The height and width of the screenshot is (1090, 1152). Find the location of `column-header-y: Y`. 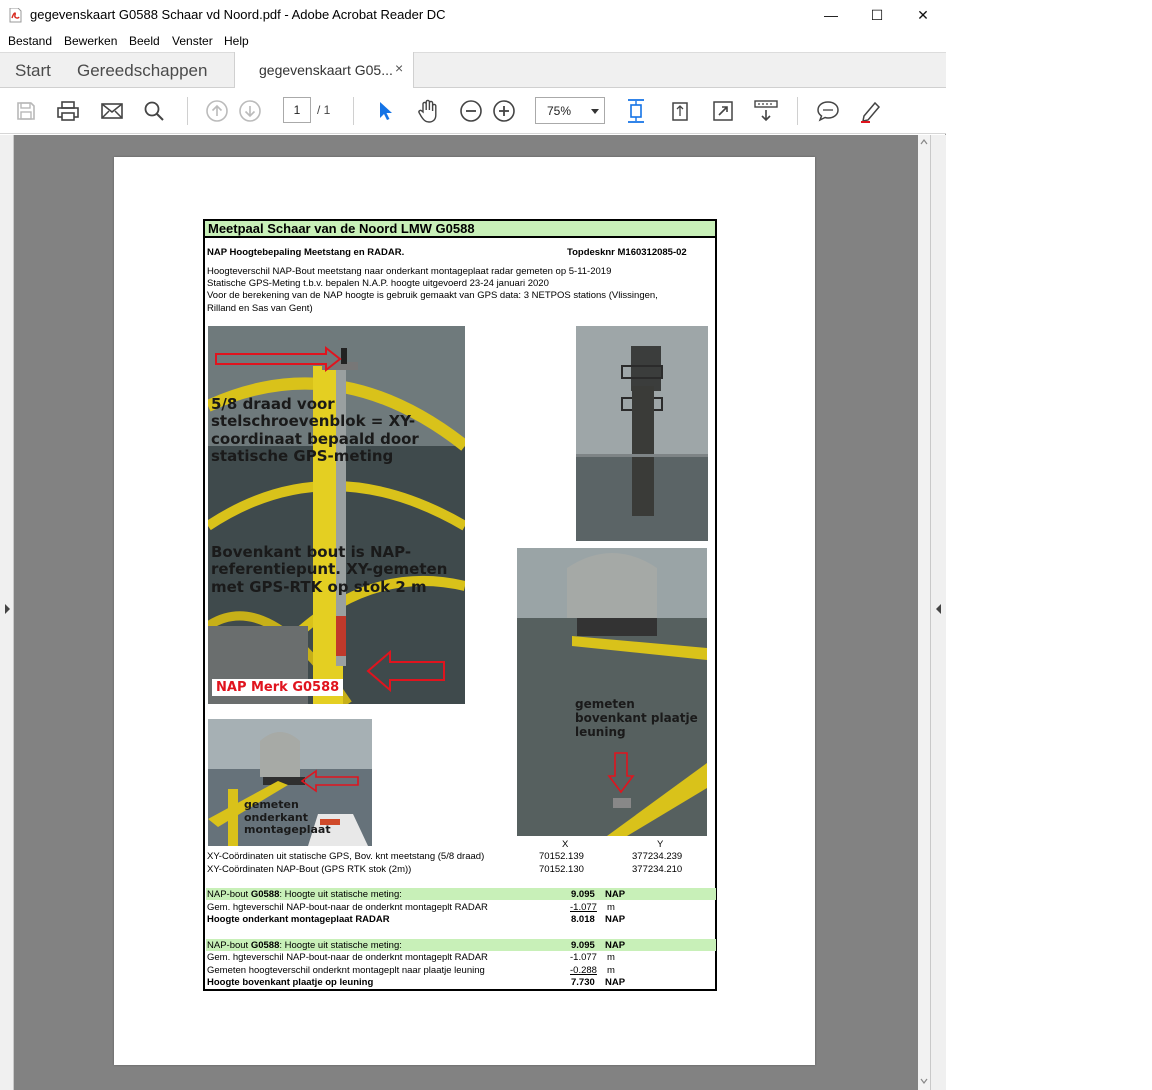

column-header-y: Y is located at coordinates (660, 844).